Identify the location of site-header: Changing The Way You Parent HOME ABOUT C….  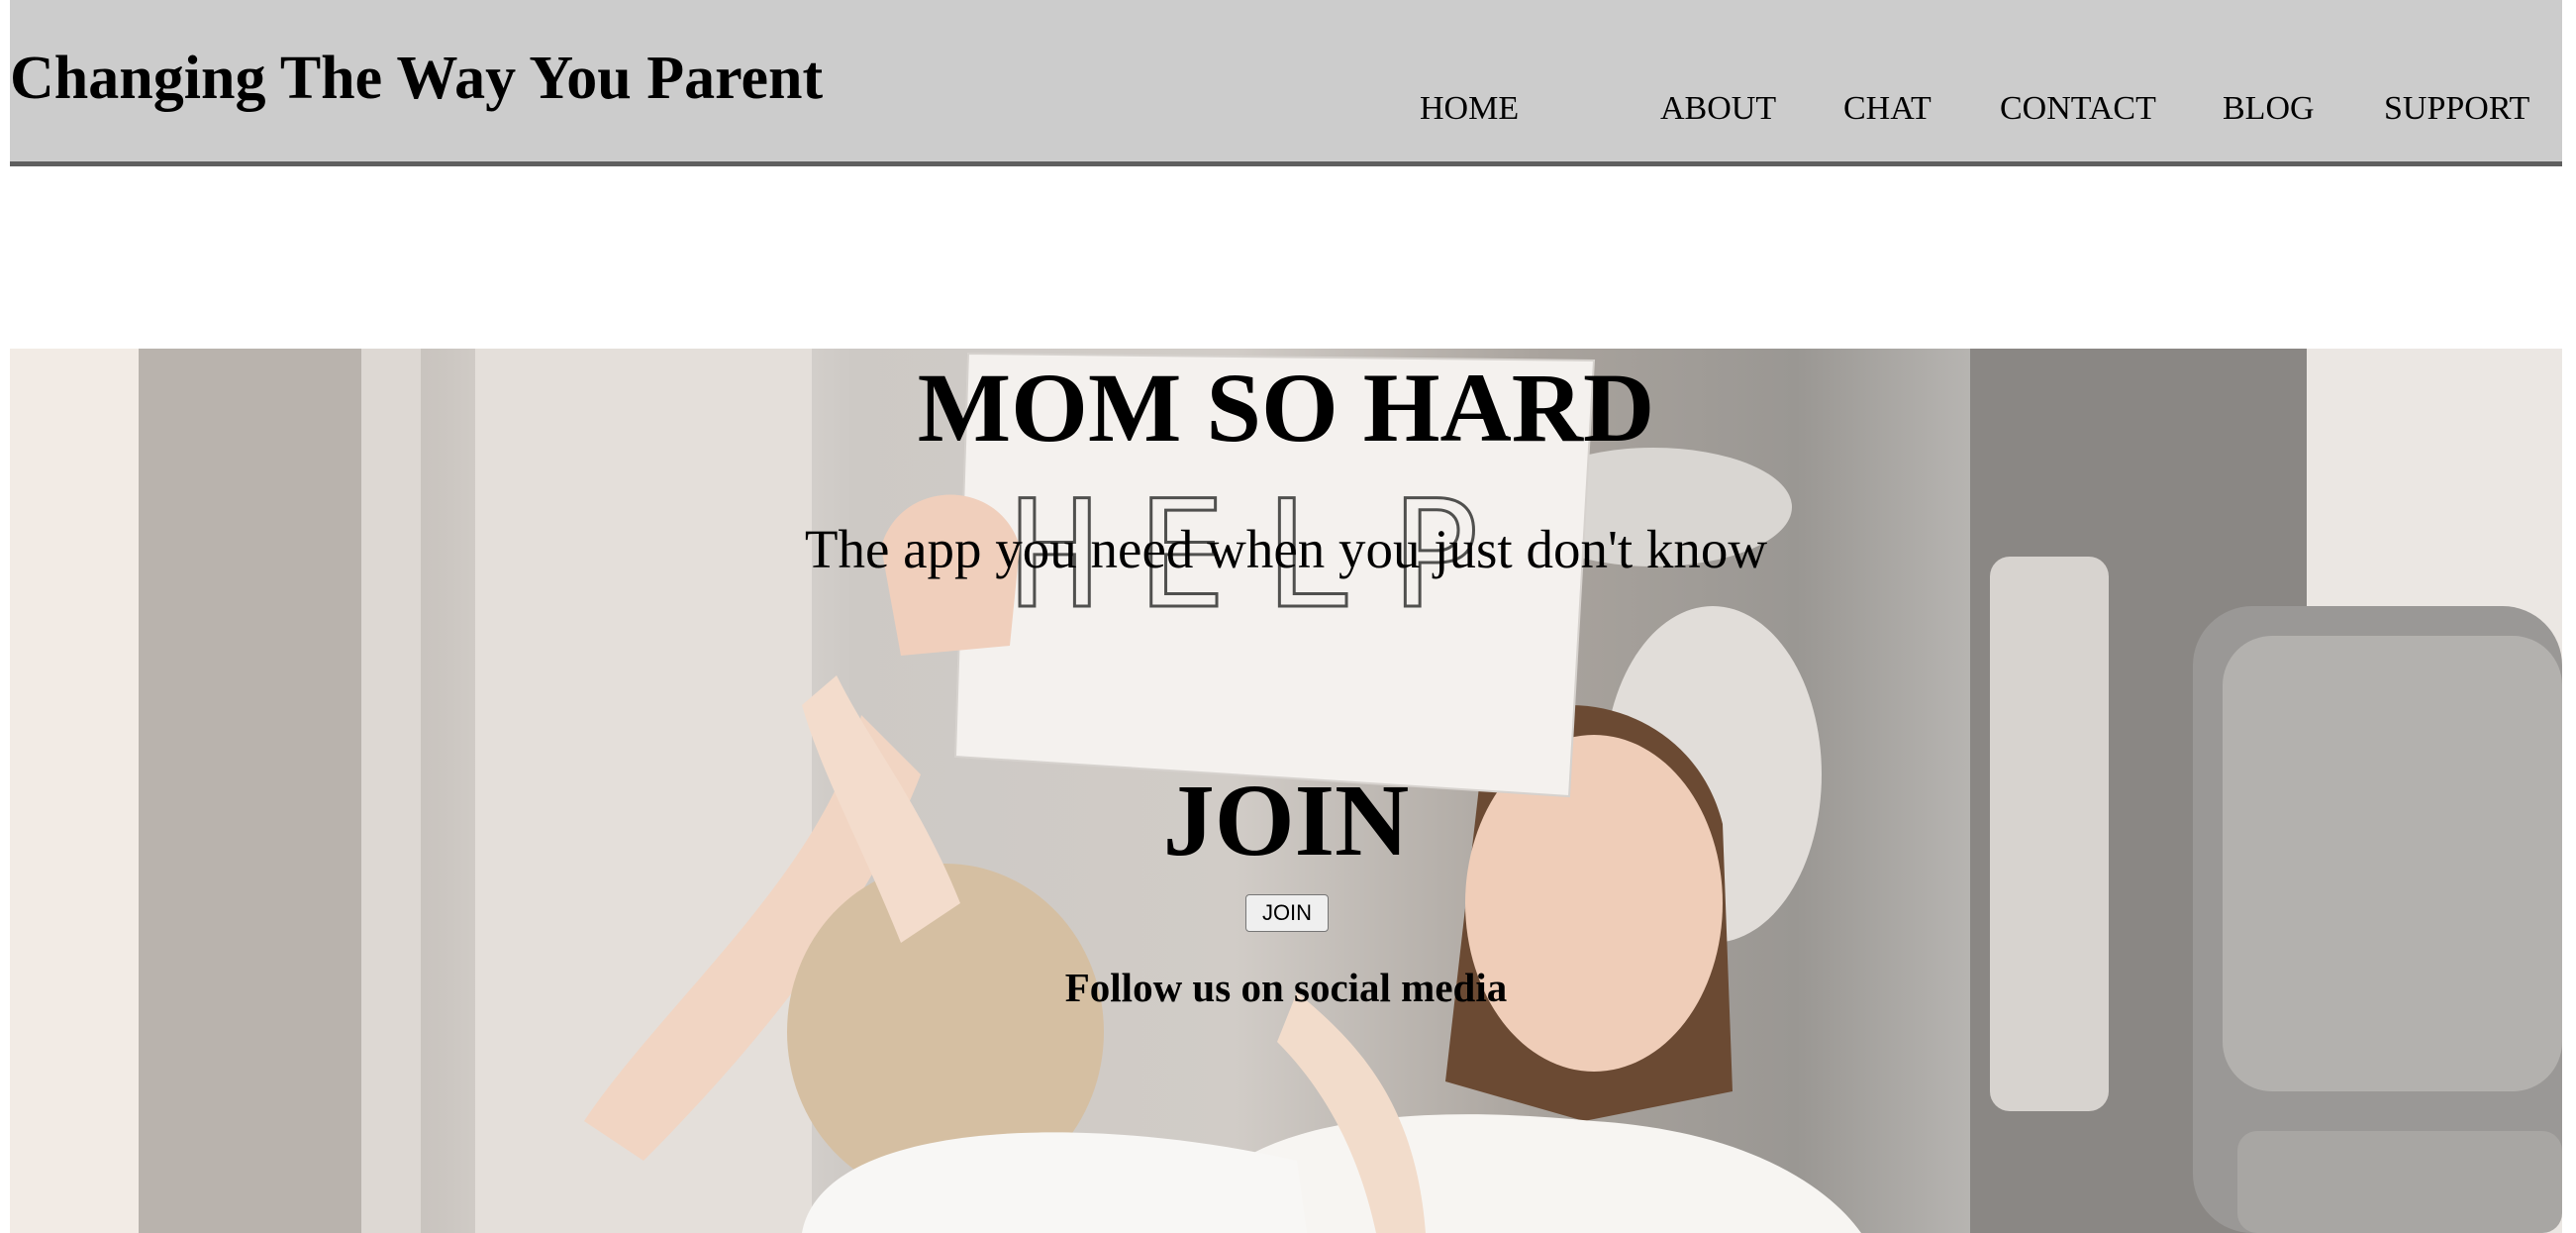
(1286, 83).